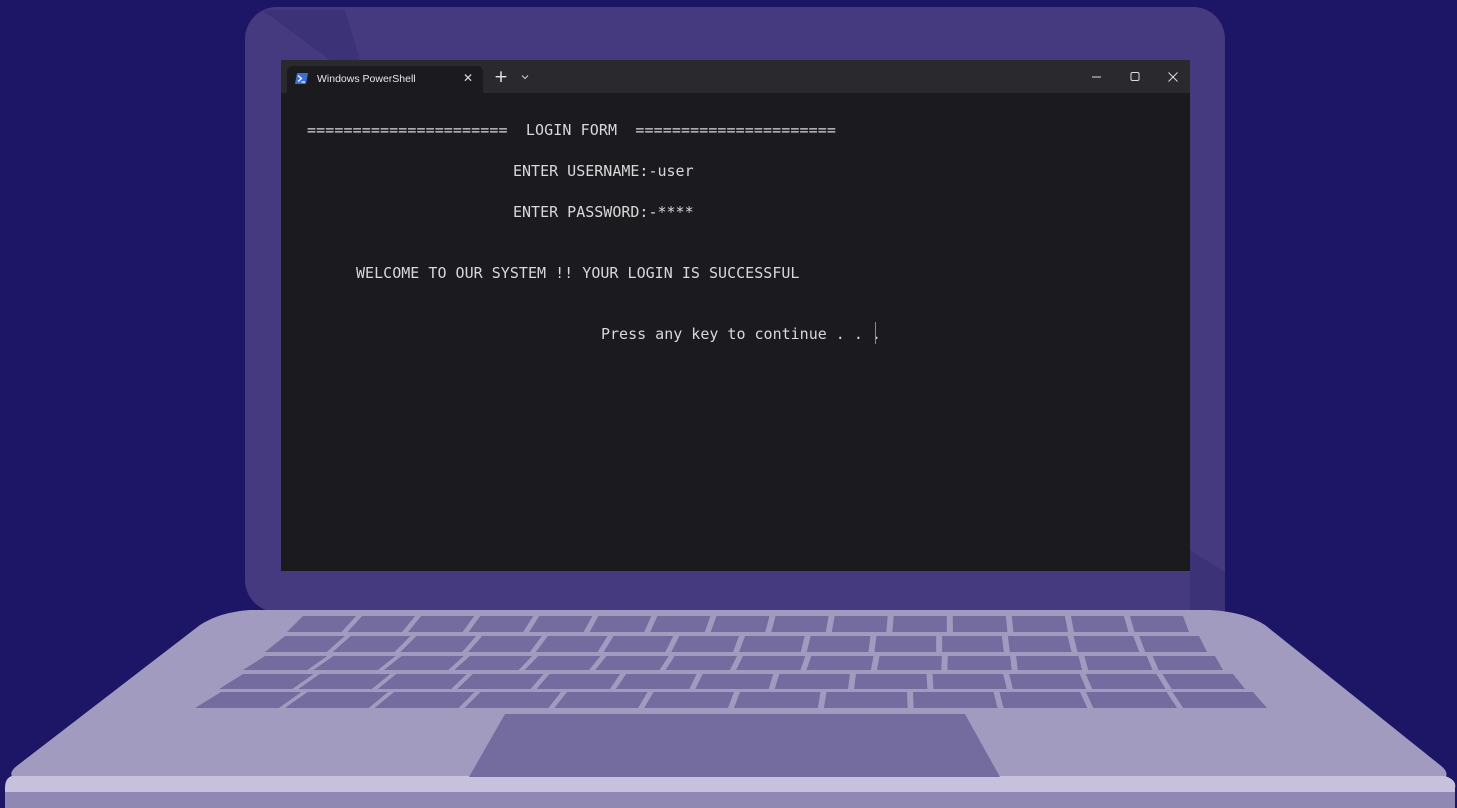 The height and width of the screenshot is (808, 1457). I want to click on password-line: ENTER PASSWORD:-****, so click(603, 212).